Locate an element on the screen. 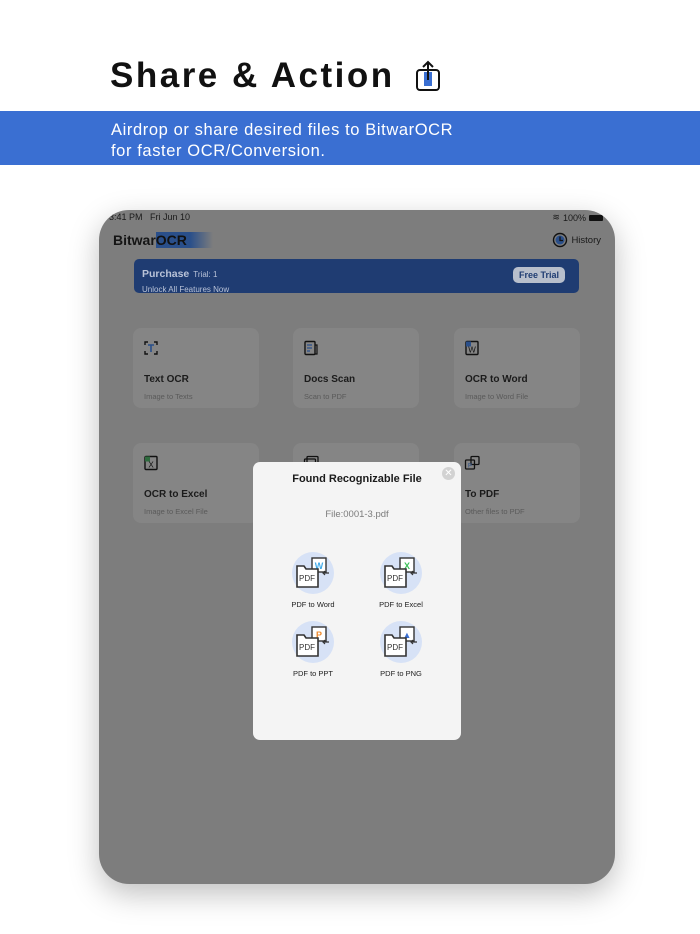  card-title: OCR to Excel is located at coordinates (176, 494).